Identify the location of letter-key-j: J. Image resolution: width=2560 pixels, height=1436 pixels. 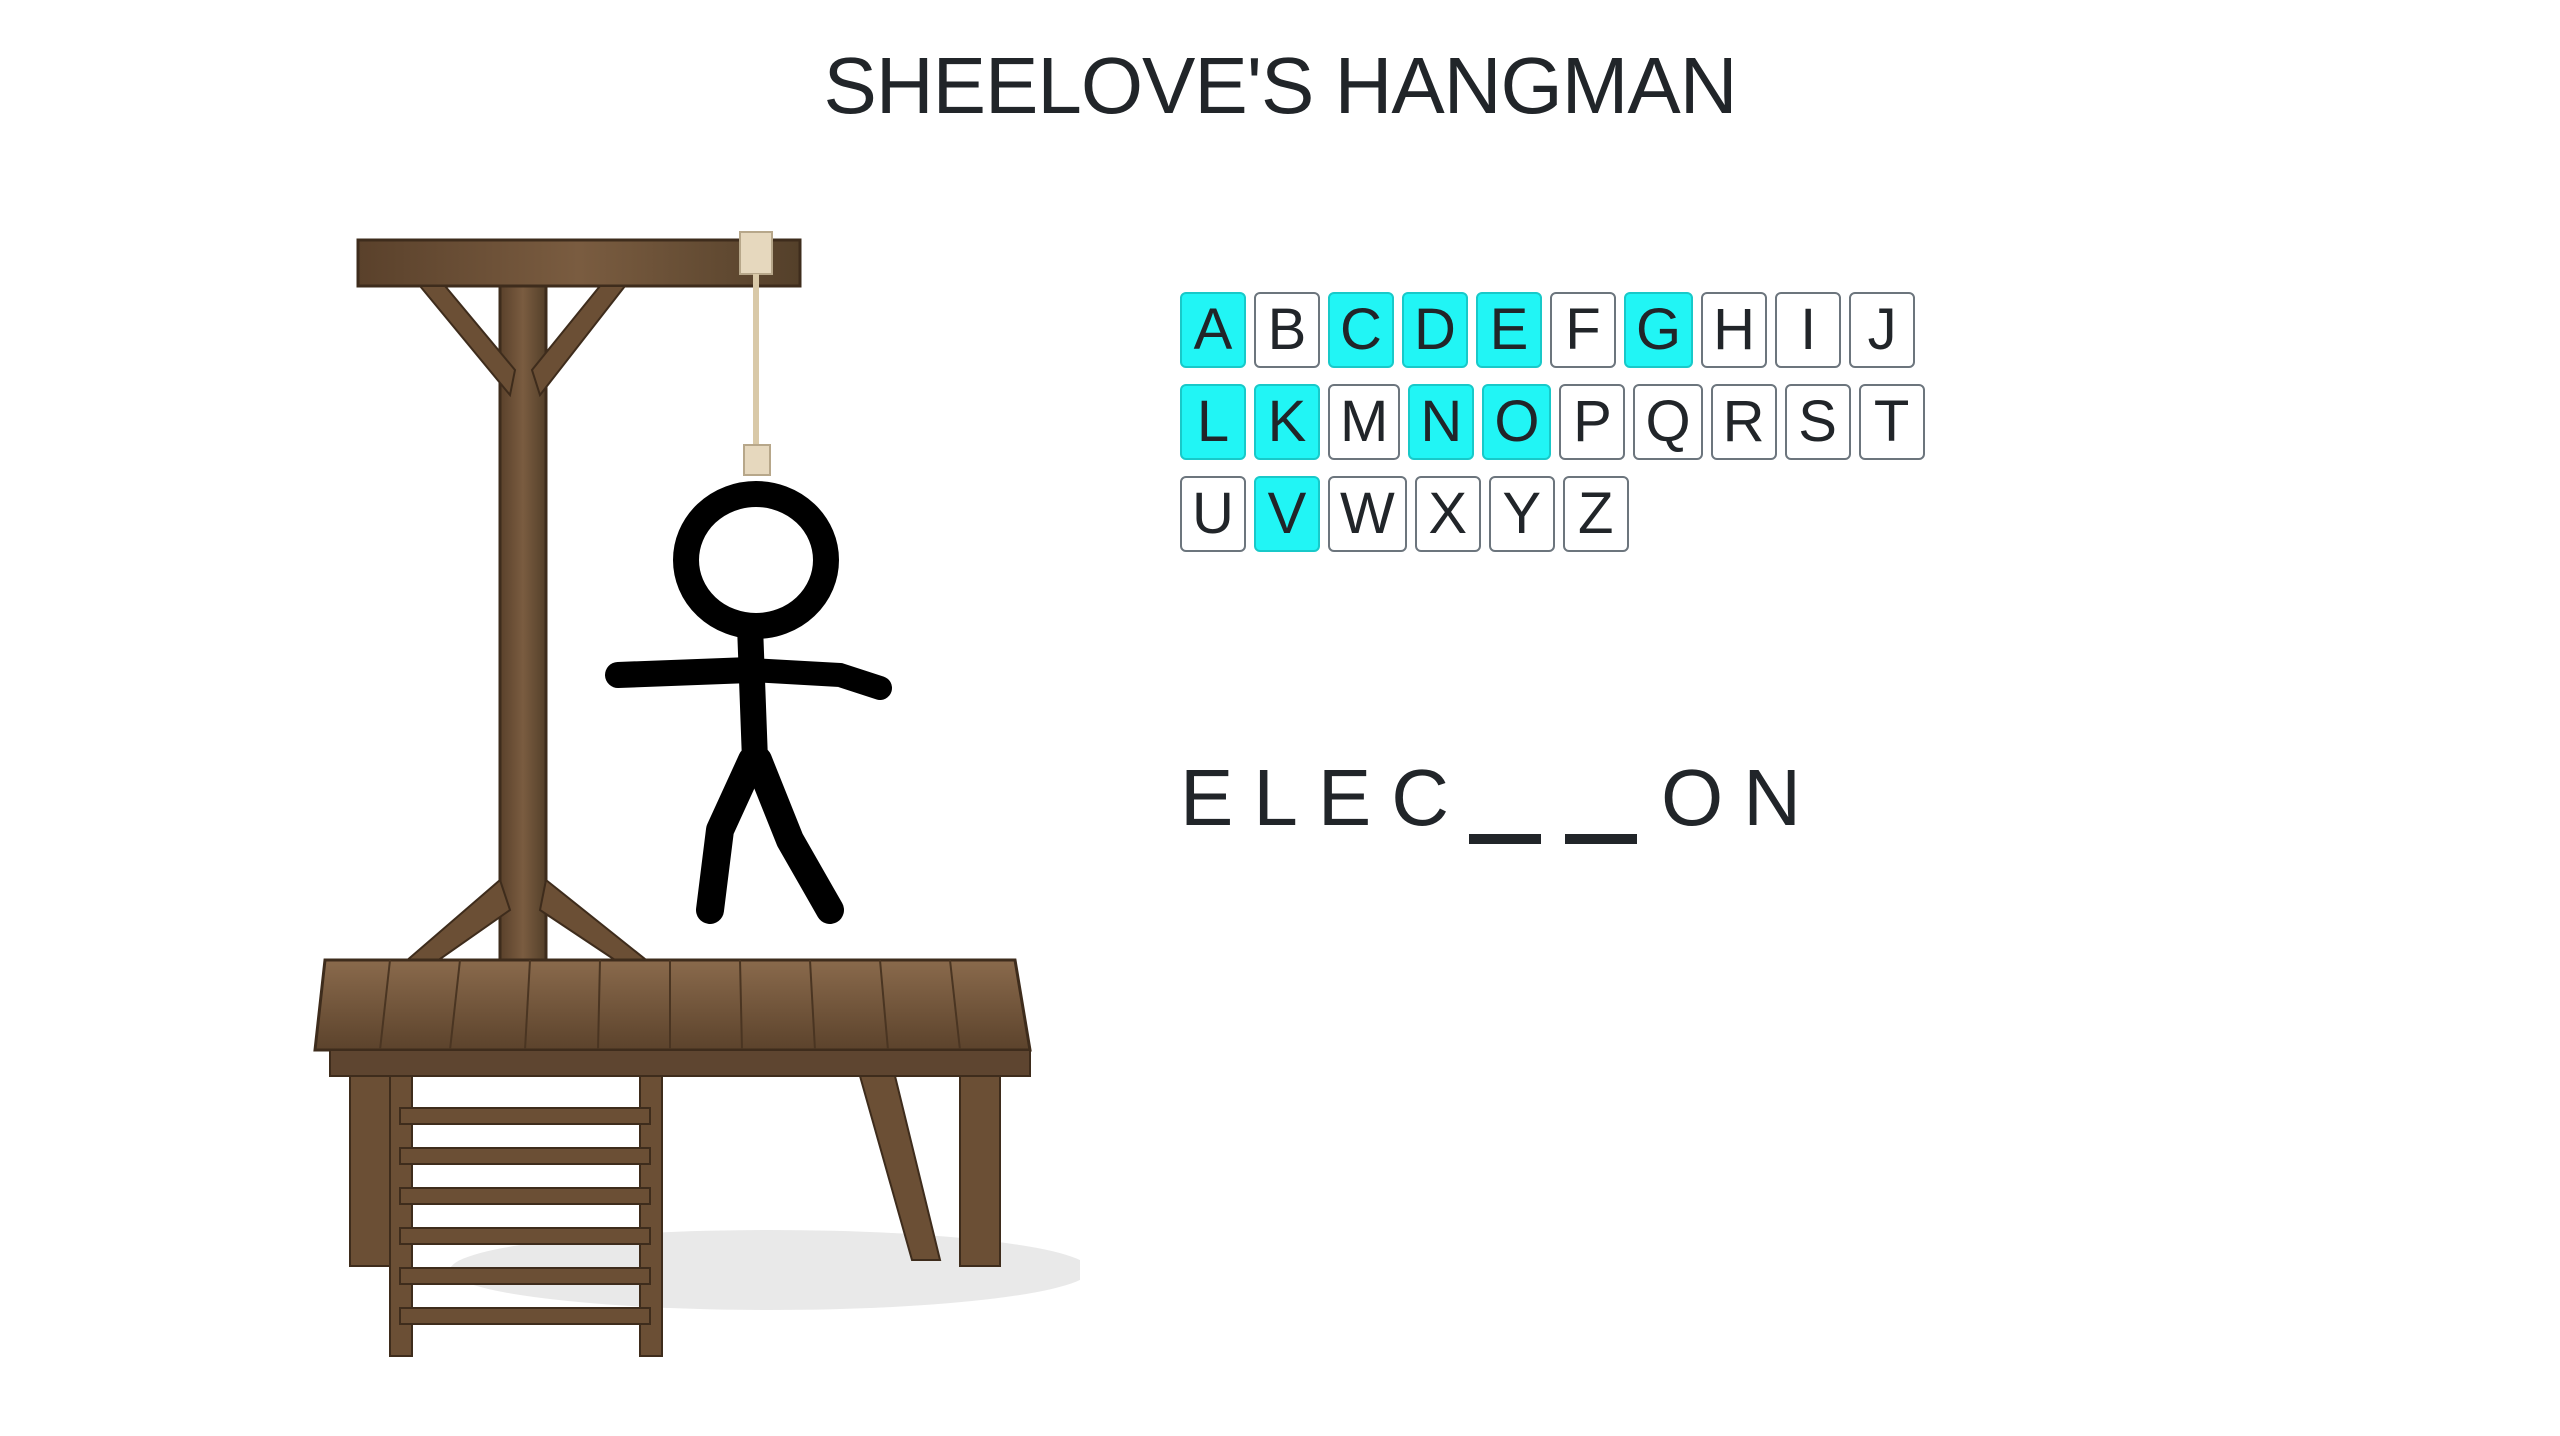
(1882, 330).